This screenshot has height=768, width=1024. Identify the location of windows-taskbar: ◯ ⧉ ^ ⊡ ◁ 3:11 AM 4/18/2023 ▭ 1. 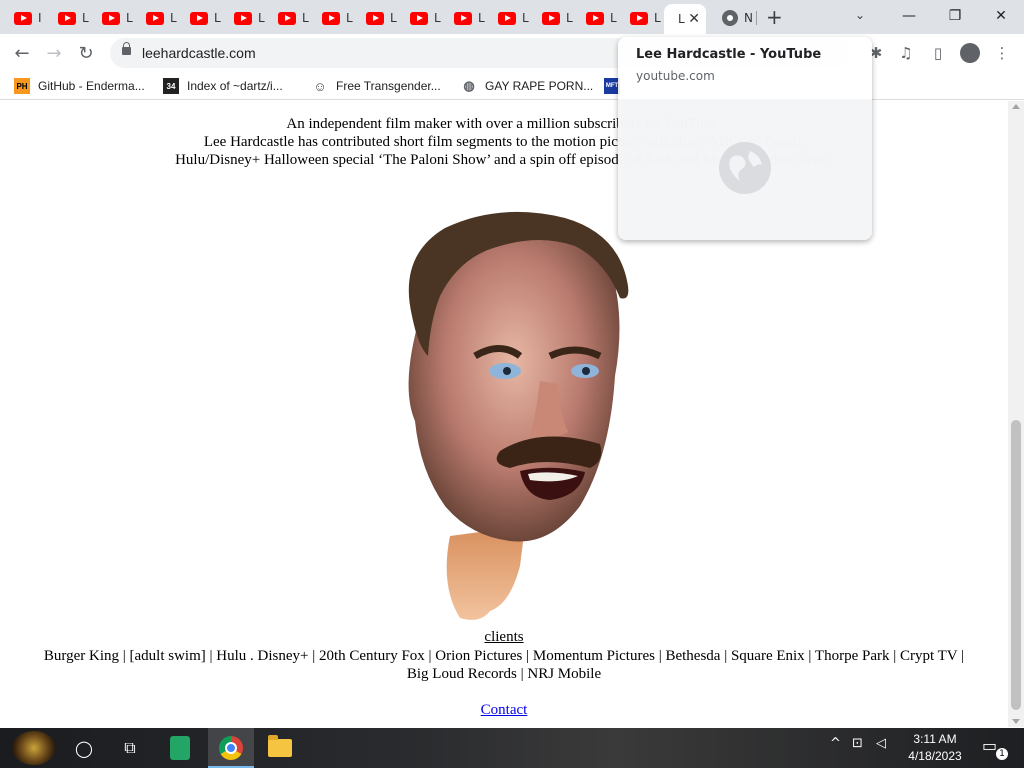
(512, 748).